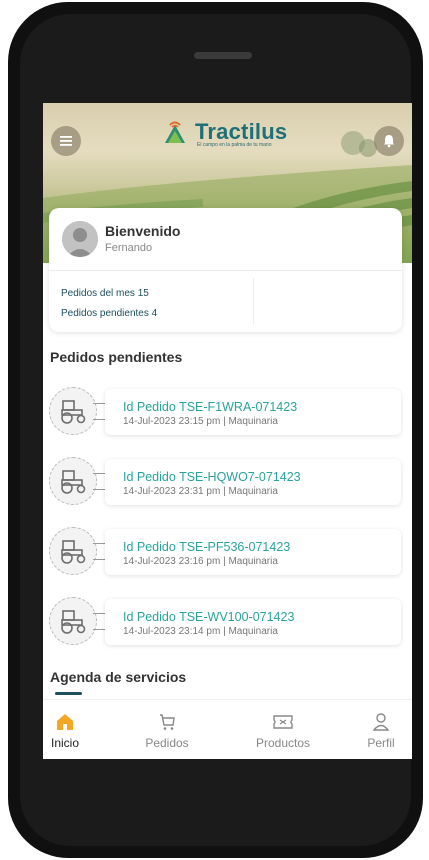 The image size is (429, 860). I want to click on brand-tagline: El campo en la palma de tu mano, so click(234, 145).